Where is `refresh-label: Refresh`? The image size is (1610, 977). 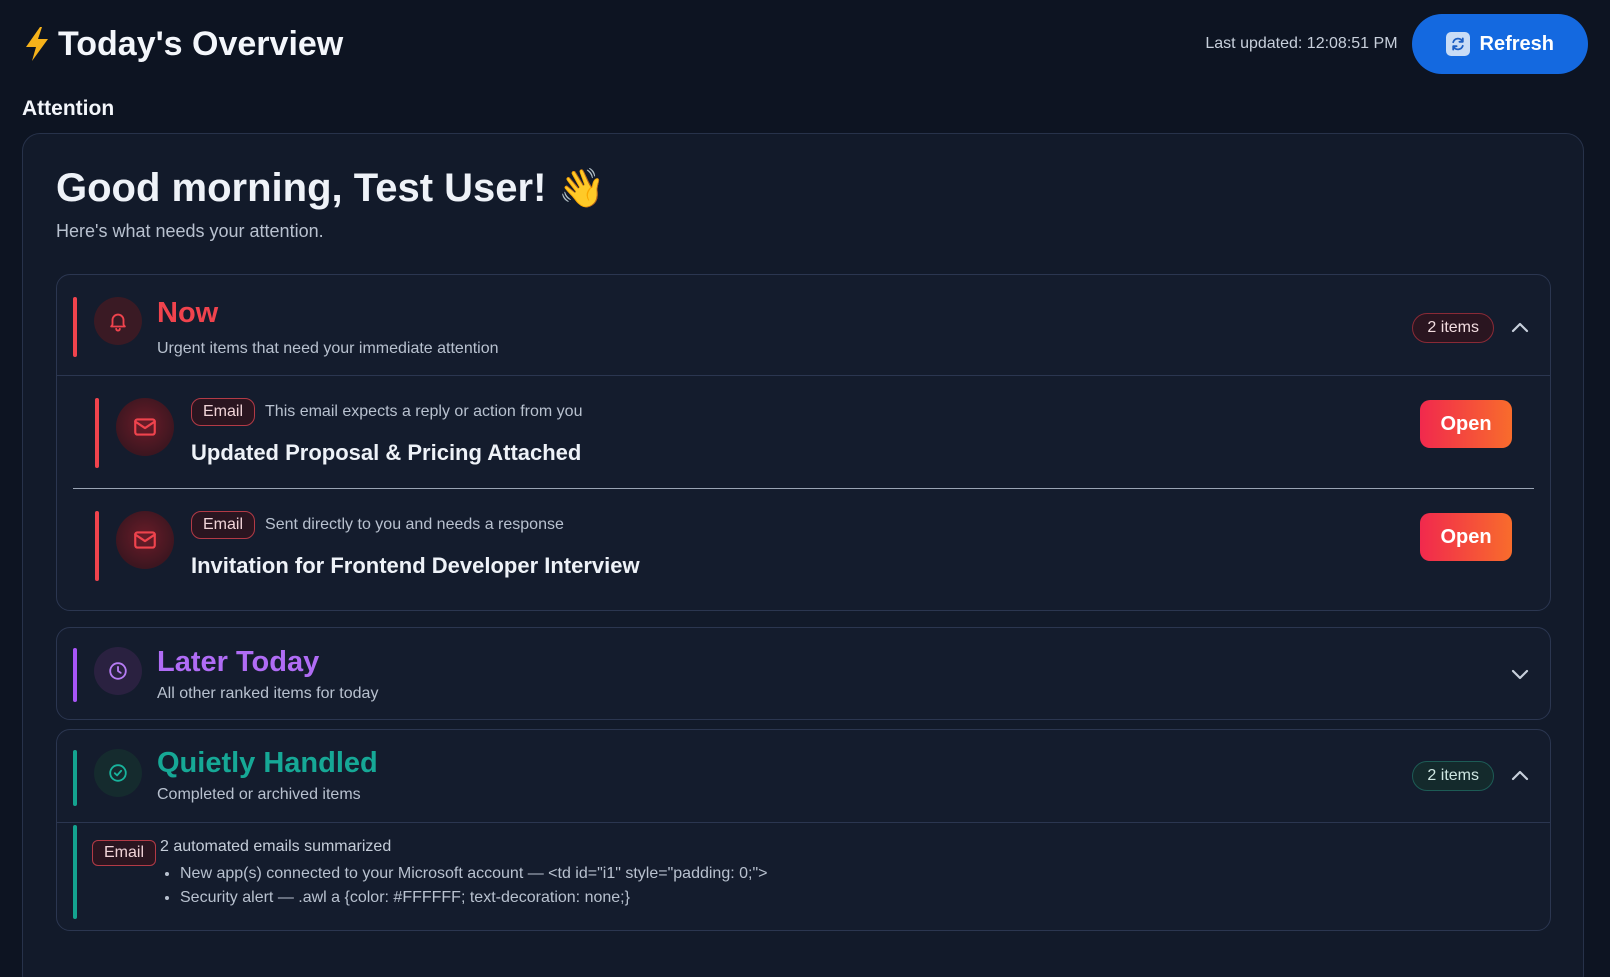 refresh-label: Refresh is located at coordinates (1516, 43).